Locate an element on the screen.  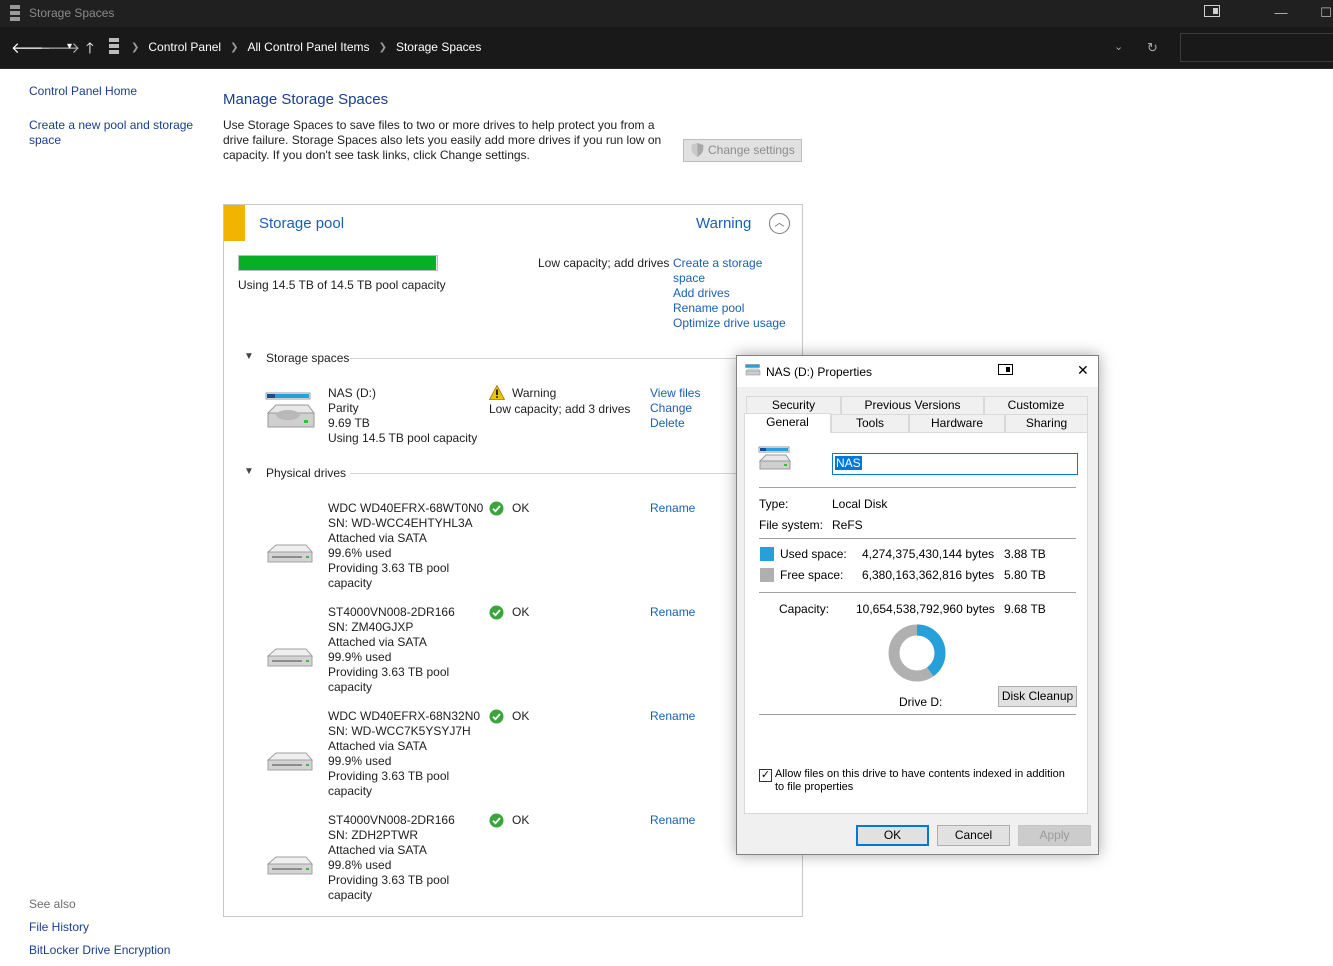
drive-name-input: NAS is located at coordinates (955, 464).